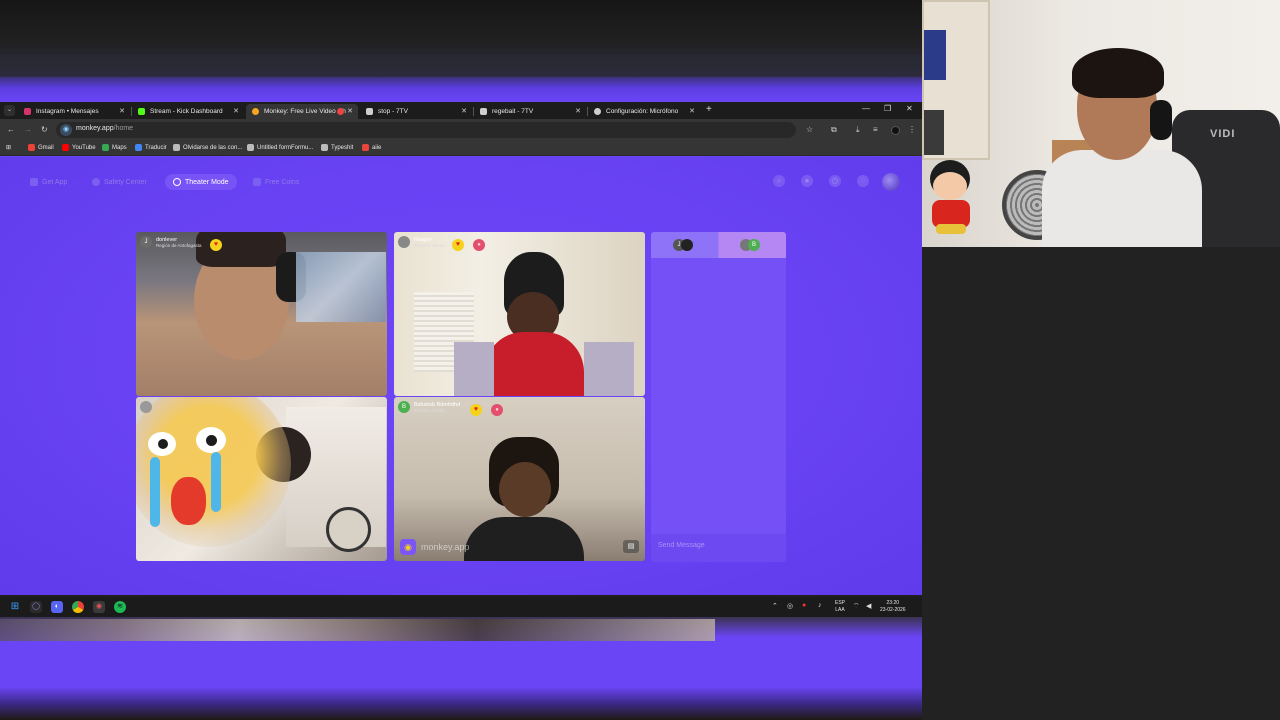 The width and height of the screenshot is (1280, 720). What do you see at coordinates (893, 607) in the screenshot?
I see `system-clock: 23:20 23-02-2026` at bounding box center [893, 607].